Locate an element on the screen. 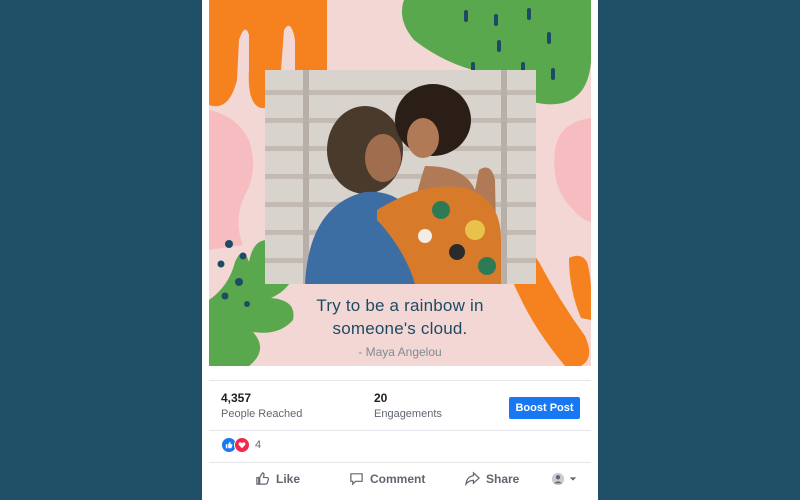  quote-line-2: someone's cloud. is located at coordinates (400, 328).